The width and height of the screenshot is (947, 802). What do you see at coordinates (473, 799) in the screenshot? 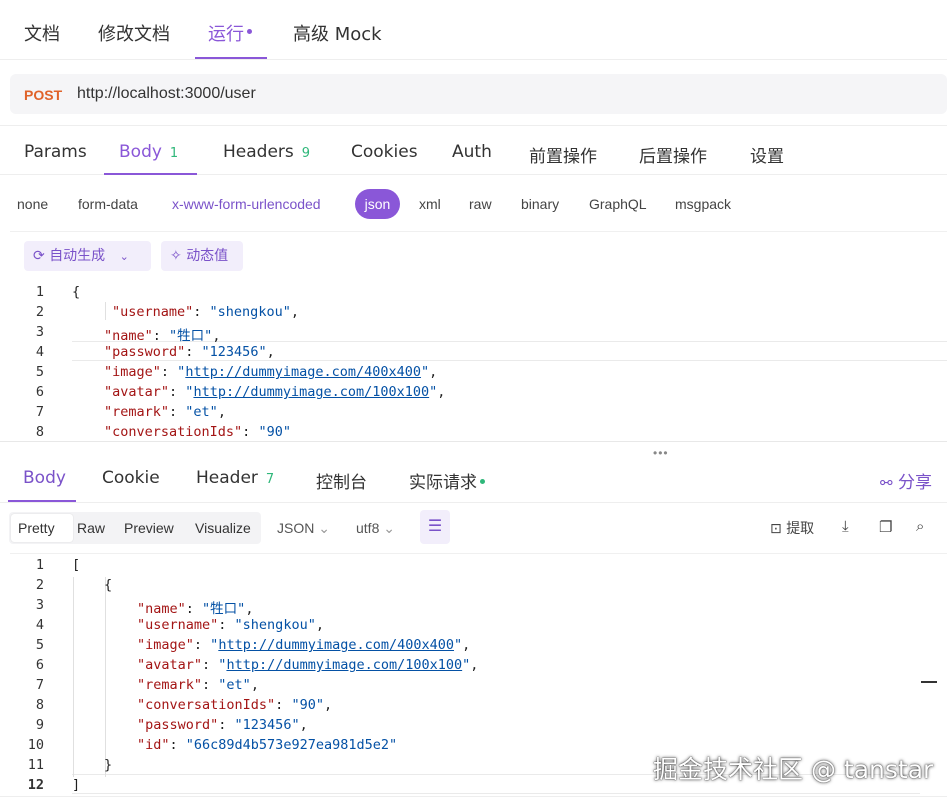
I see `bottom-border` at bounding box center [473, 799].